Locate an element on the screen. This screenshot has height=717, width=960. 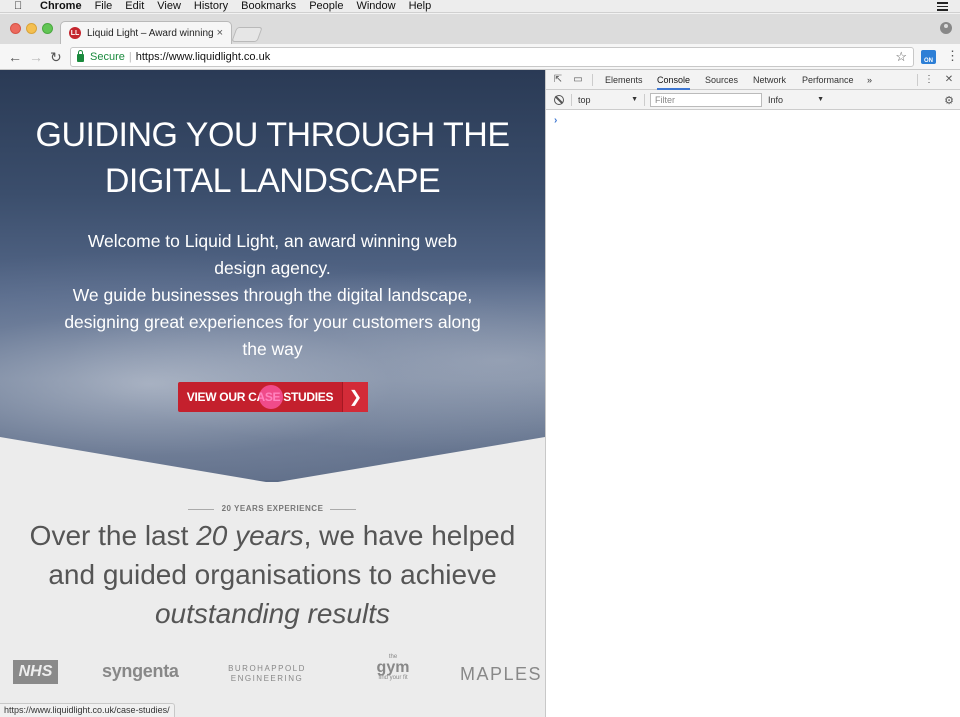
tab-strip: LL Liquid Light – Award winning w × is located at coordinates (480, 29).